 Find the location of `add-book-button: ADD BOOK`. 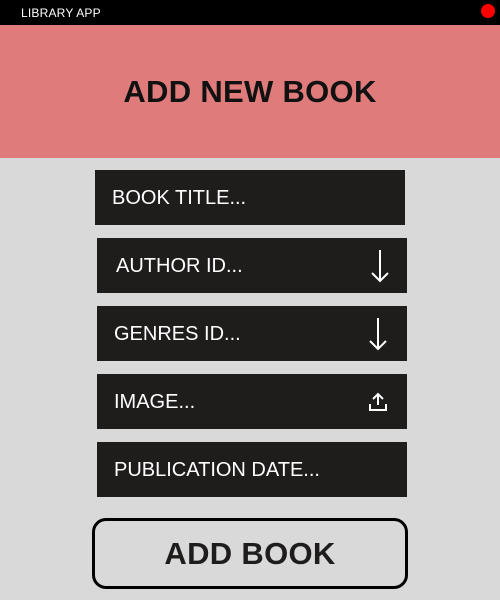

add-book-button: ADD BOOK is located at coordinates (250, 553).